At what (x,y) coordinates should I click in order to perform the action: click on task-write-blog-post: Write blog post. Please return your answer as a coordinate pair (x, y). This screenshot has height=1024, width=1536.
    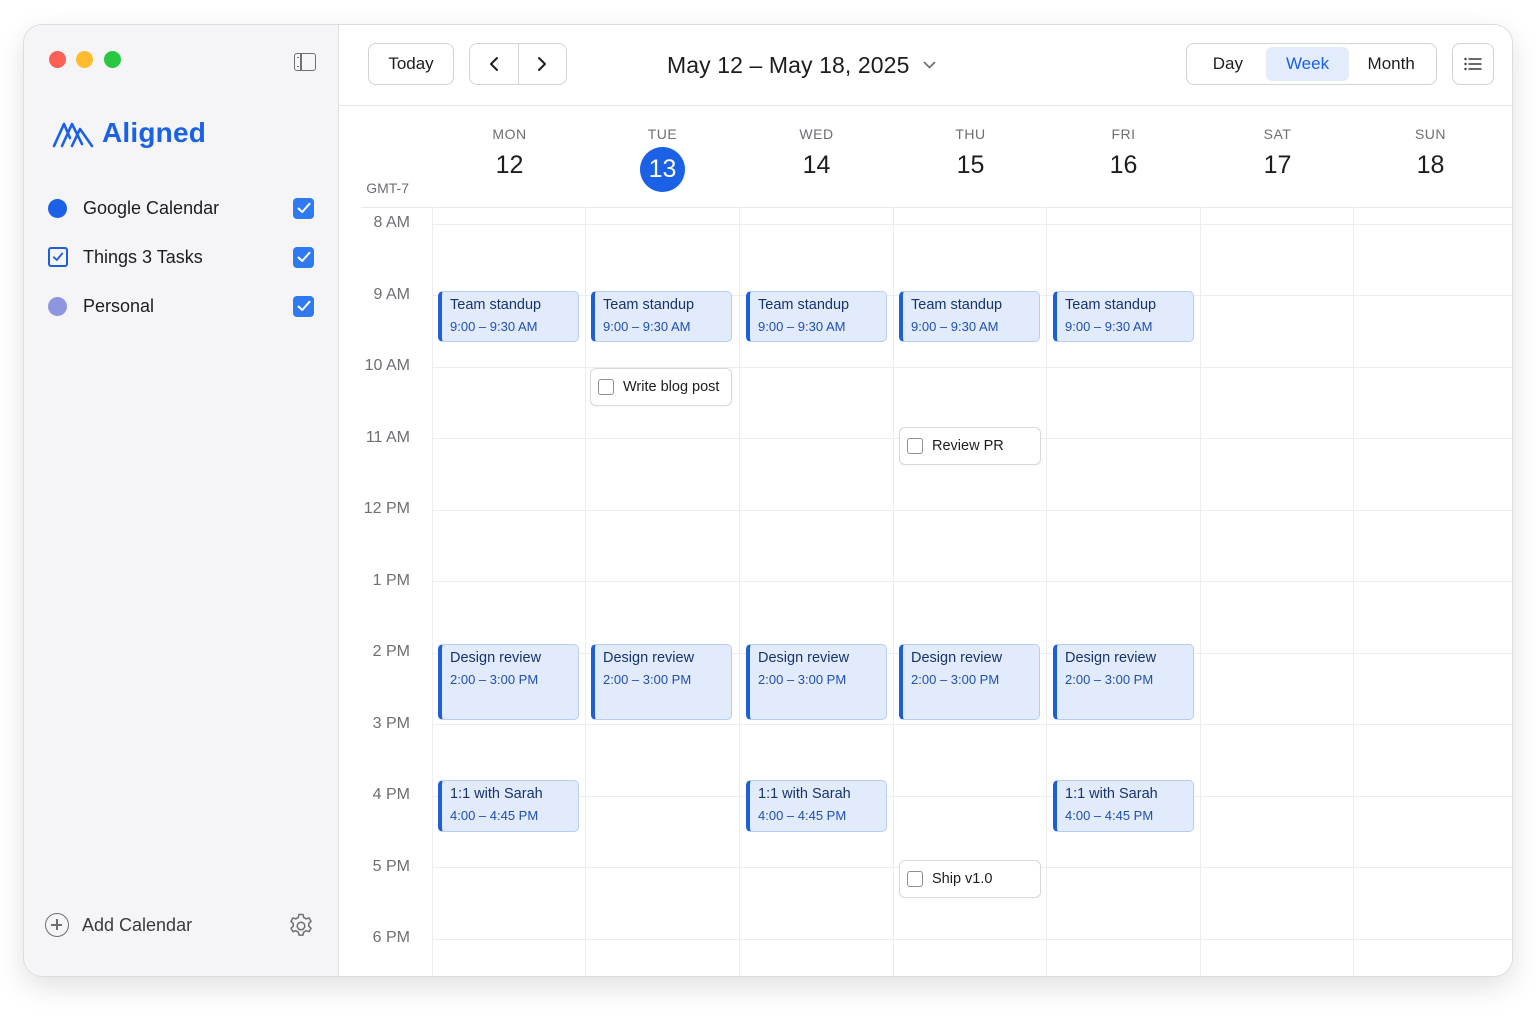
    Looking at the image, I should click on (661, 387).